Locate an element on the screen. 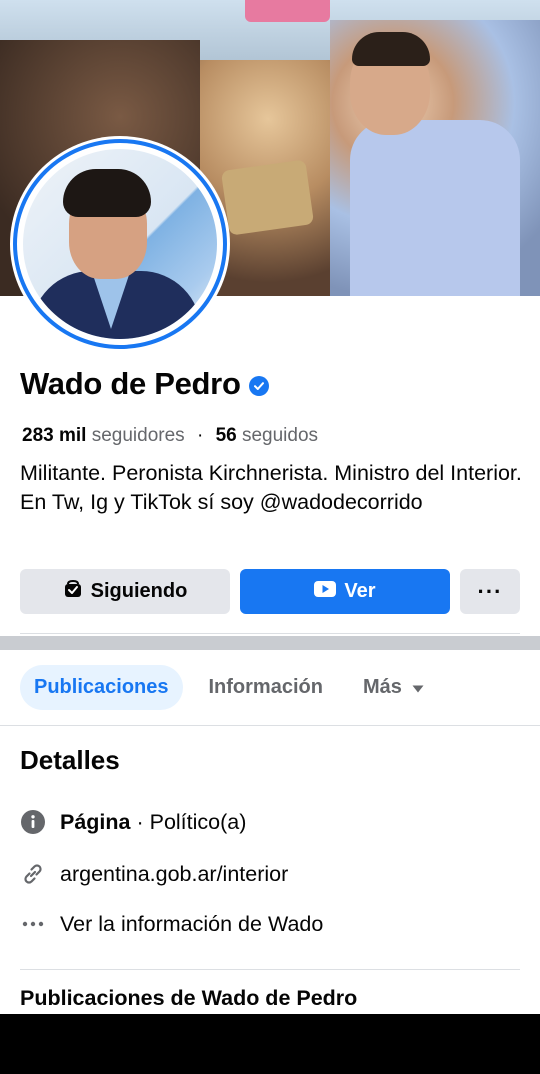 This screenshot has height=1074, width=540. avatar-hair is located at coordinates (107, 193).